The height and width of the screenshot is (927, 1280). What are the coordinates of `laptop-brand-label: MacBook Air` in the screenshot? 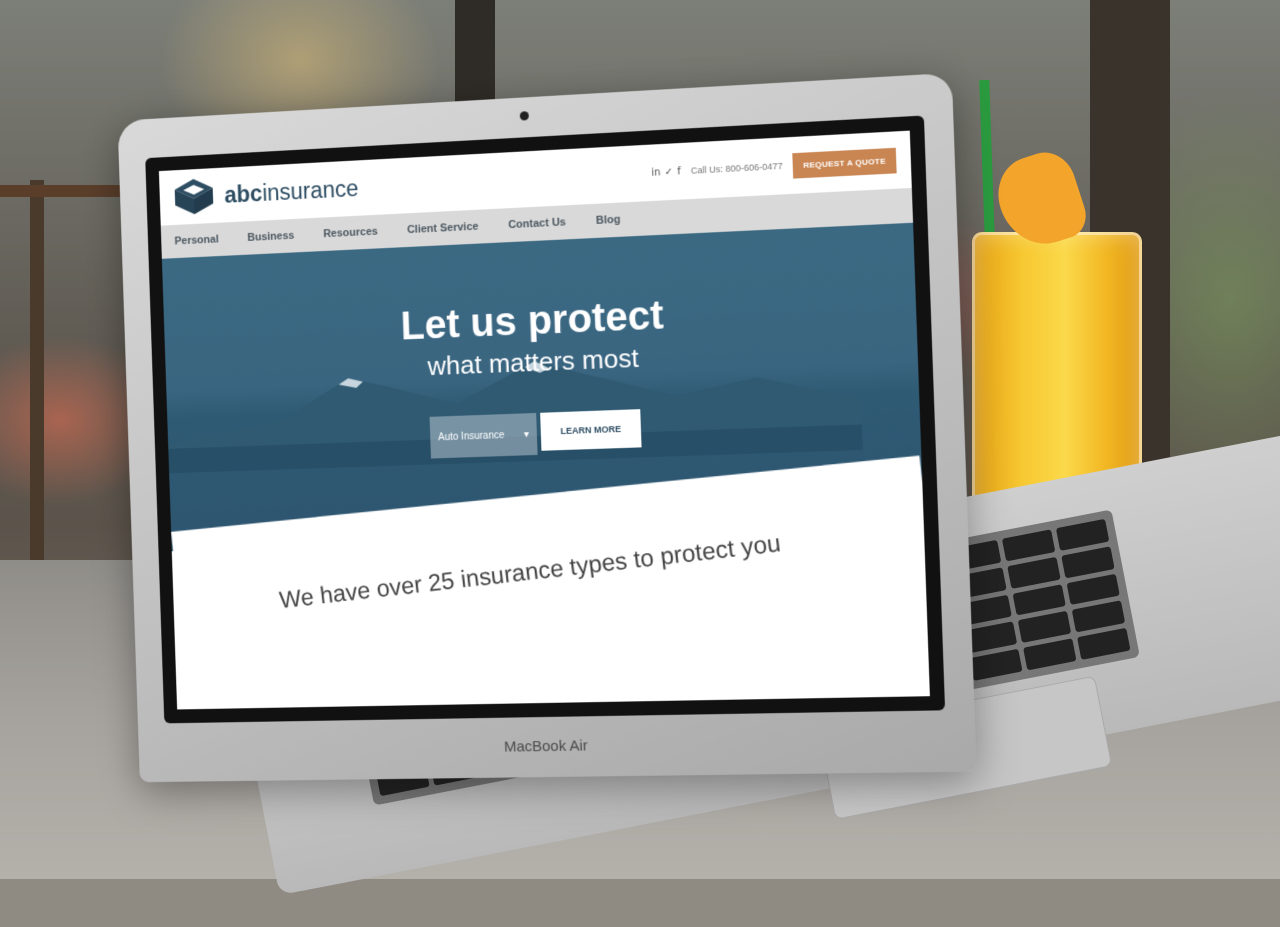 It's located at (546, 746).